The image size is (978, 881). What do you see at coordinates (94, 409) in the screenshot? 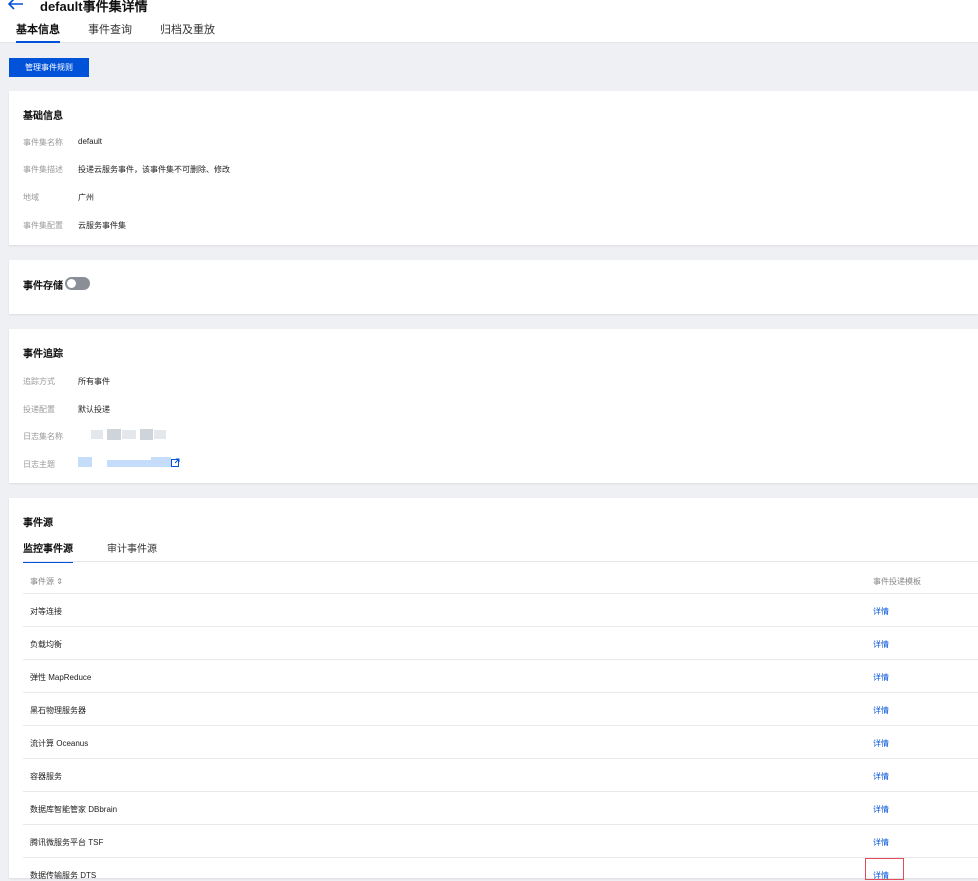
I see `field-value-delivery-config: 默认投递` at bounding box center [94, 409].